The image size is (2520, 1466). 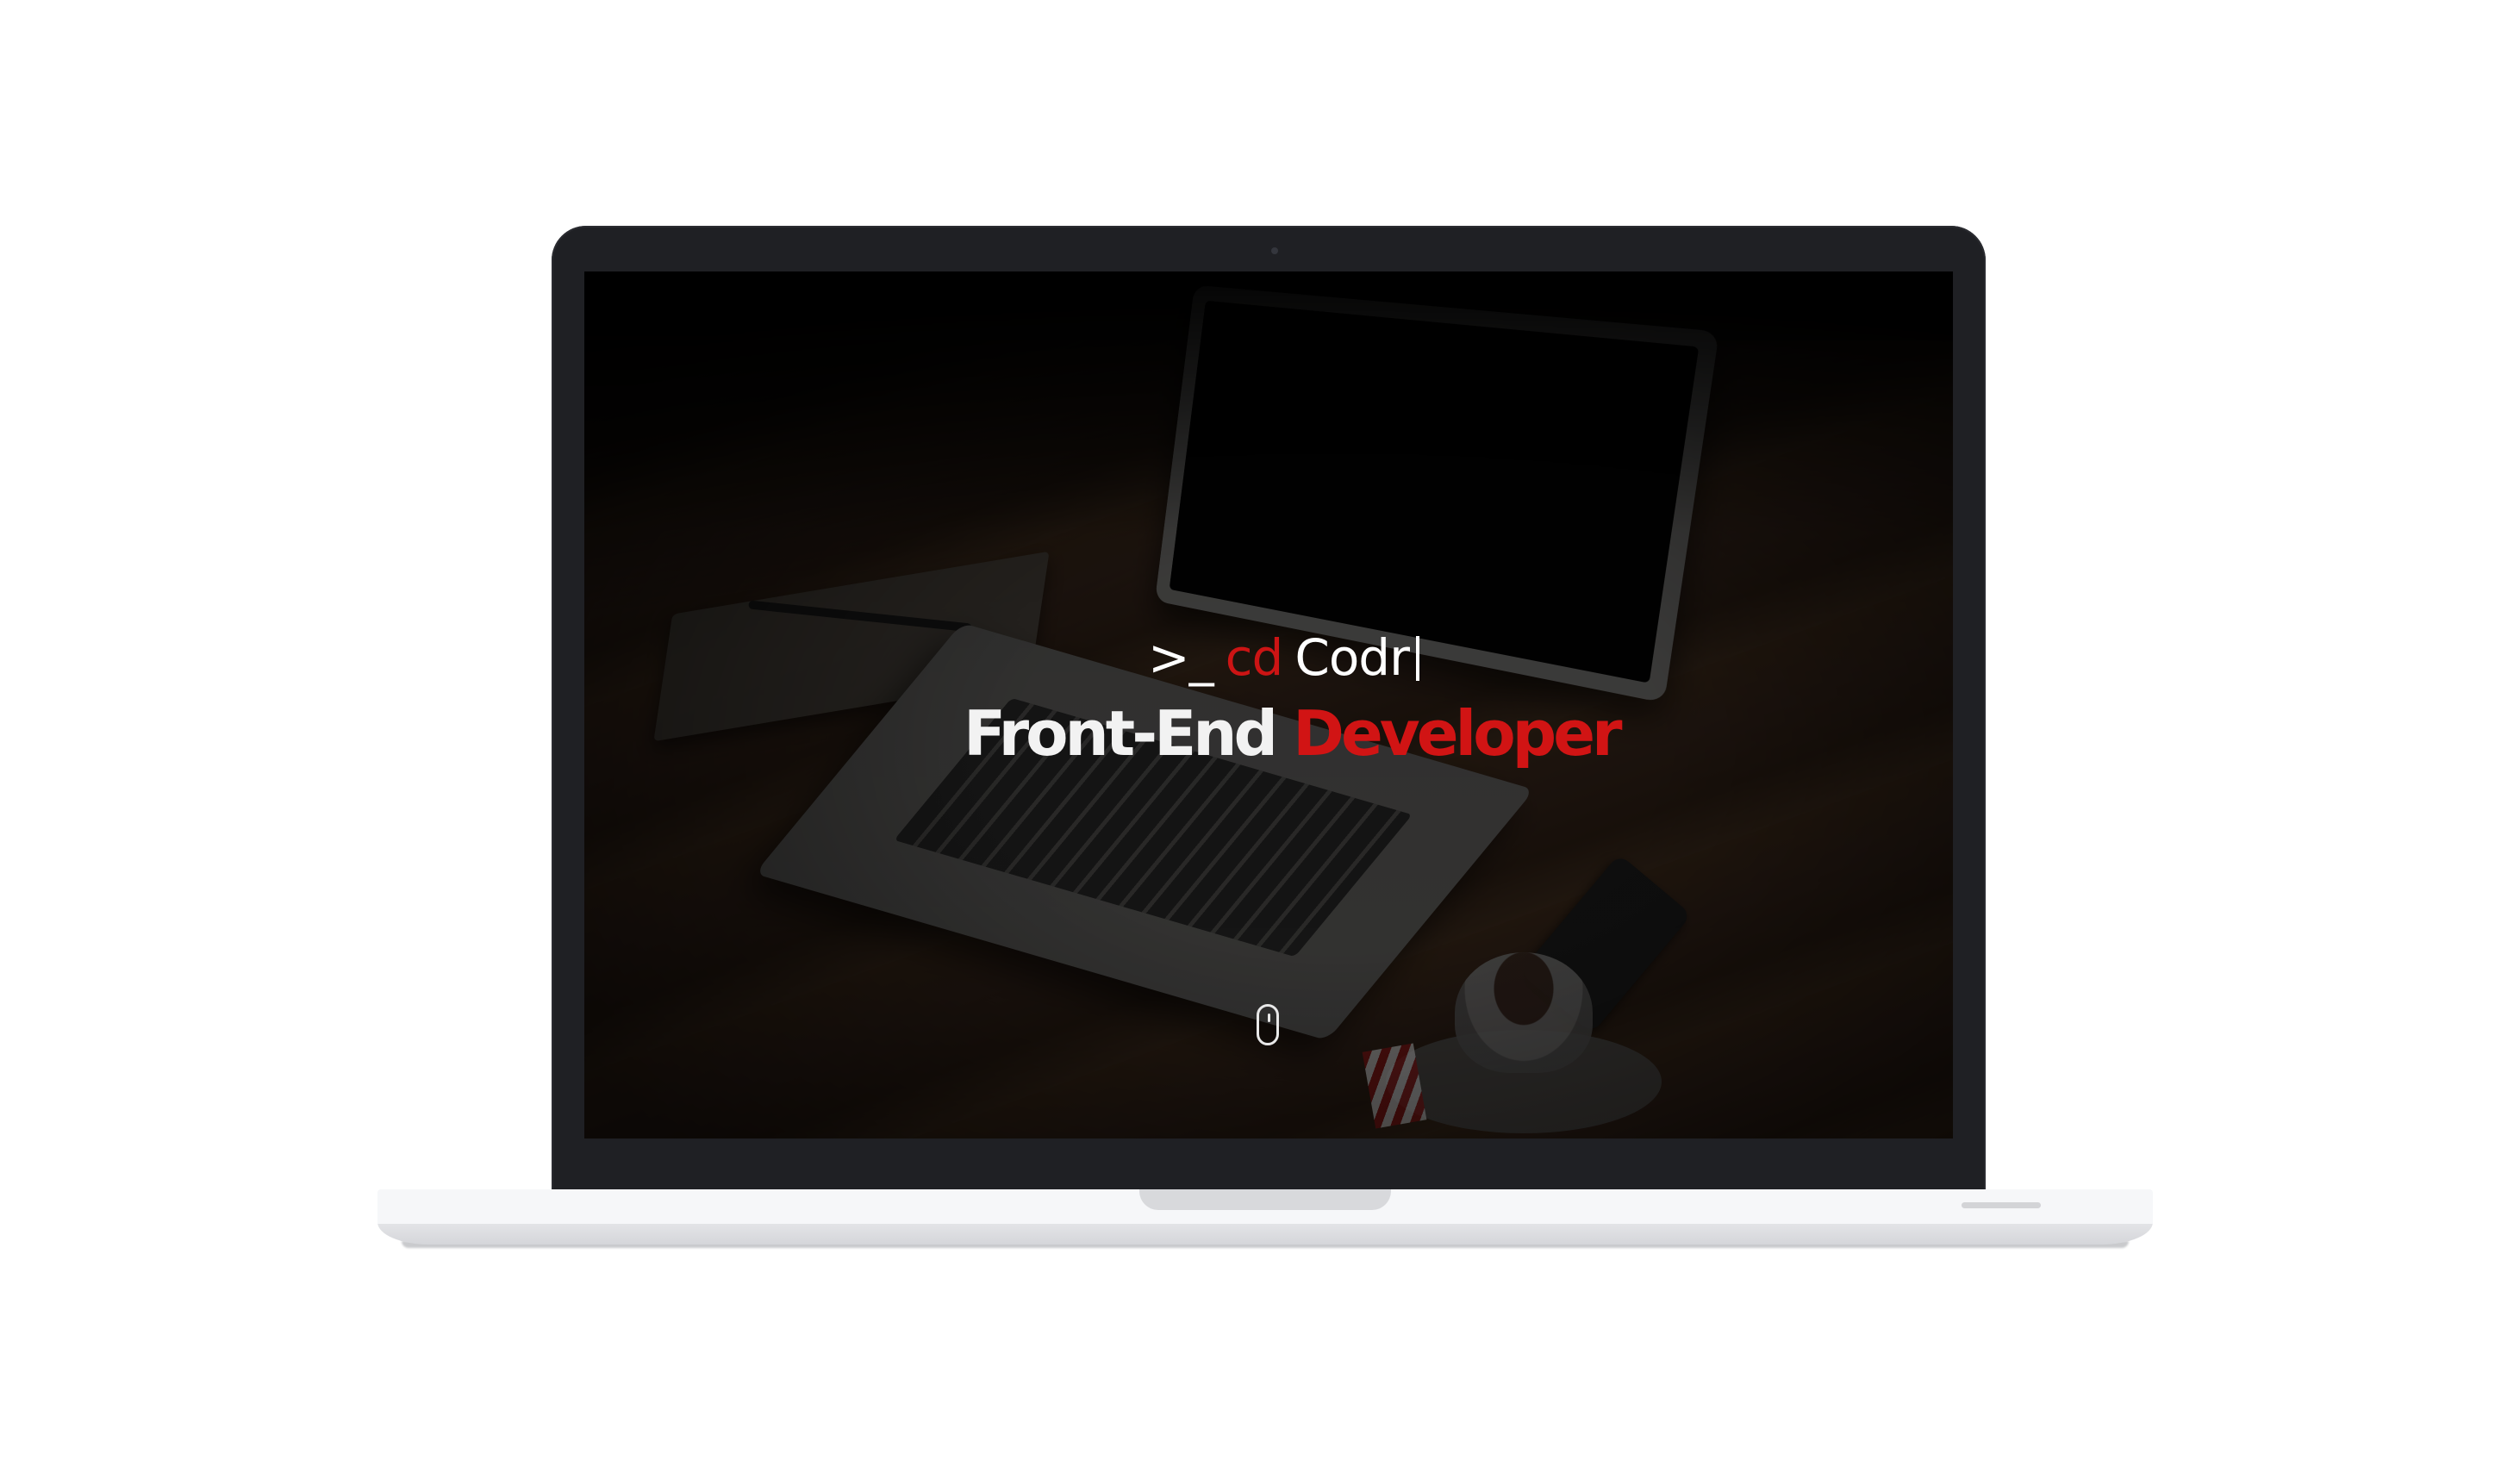 I want to click on scroll-mouse-icon, so click(x=1268, y=1024).